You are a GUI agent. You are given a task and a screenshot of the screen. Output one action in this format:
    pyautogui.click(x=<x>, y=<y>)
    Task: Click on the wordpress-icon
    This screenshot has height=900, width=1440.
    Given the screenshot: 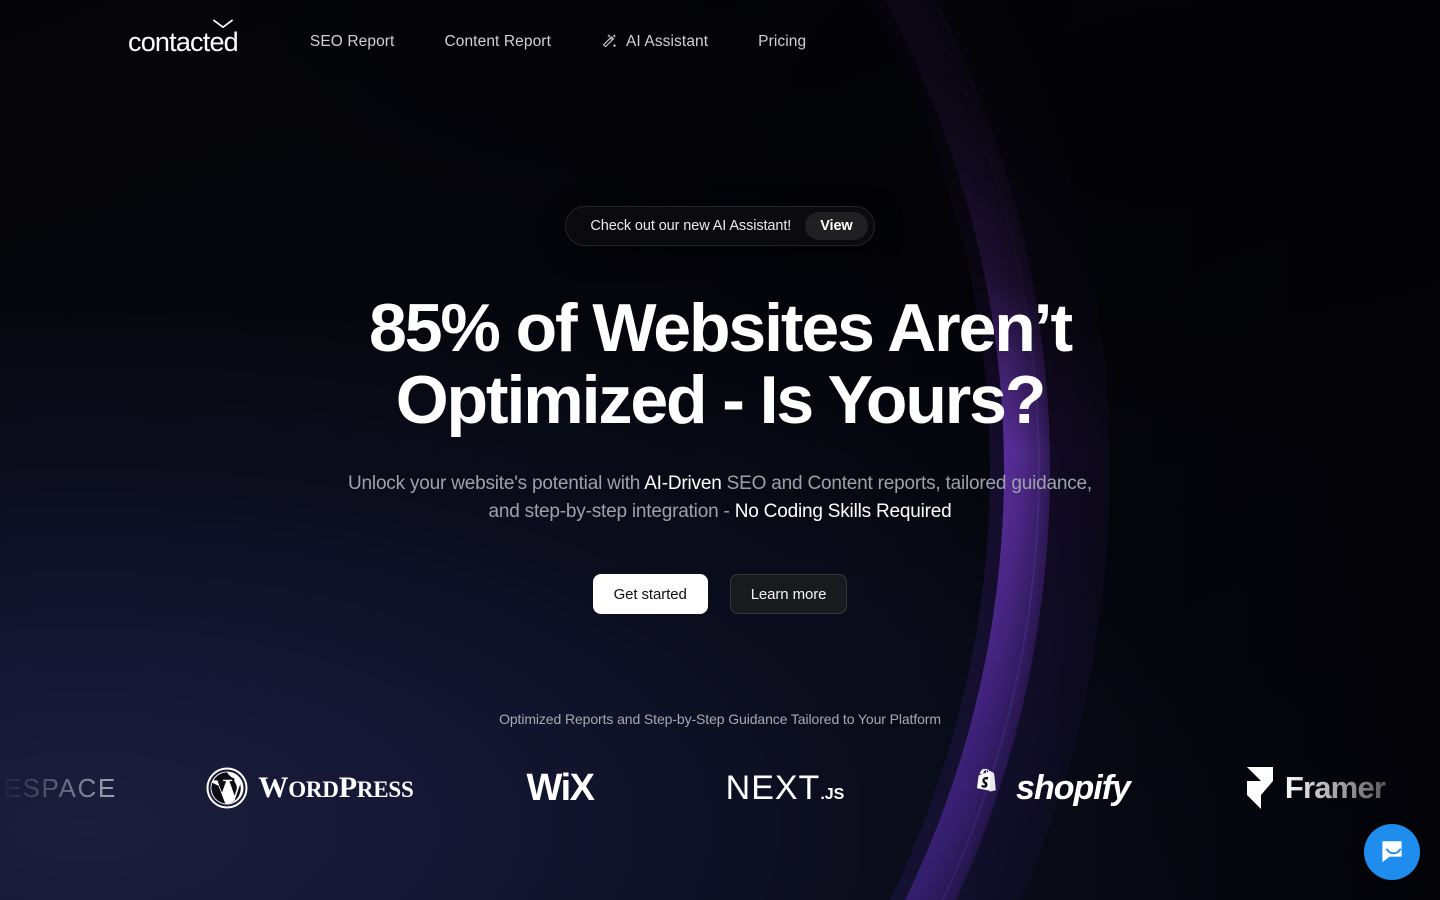 What is the action you would take?
    pyautogui.click(x=227, y=788)
    